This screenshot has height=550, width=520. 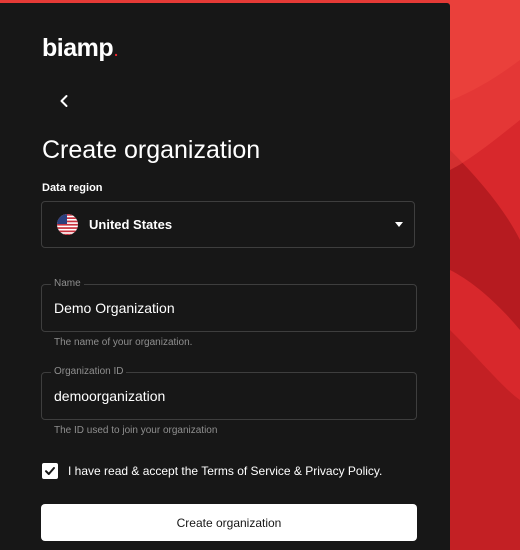 I want to click on chevron-left-icon, so click(x=64, y=101).